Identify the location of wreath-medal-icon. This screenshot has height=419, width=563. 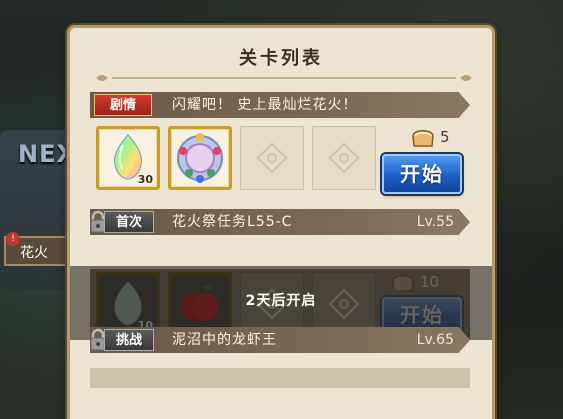
(200, 158).